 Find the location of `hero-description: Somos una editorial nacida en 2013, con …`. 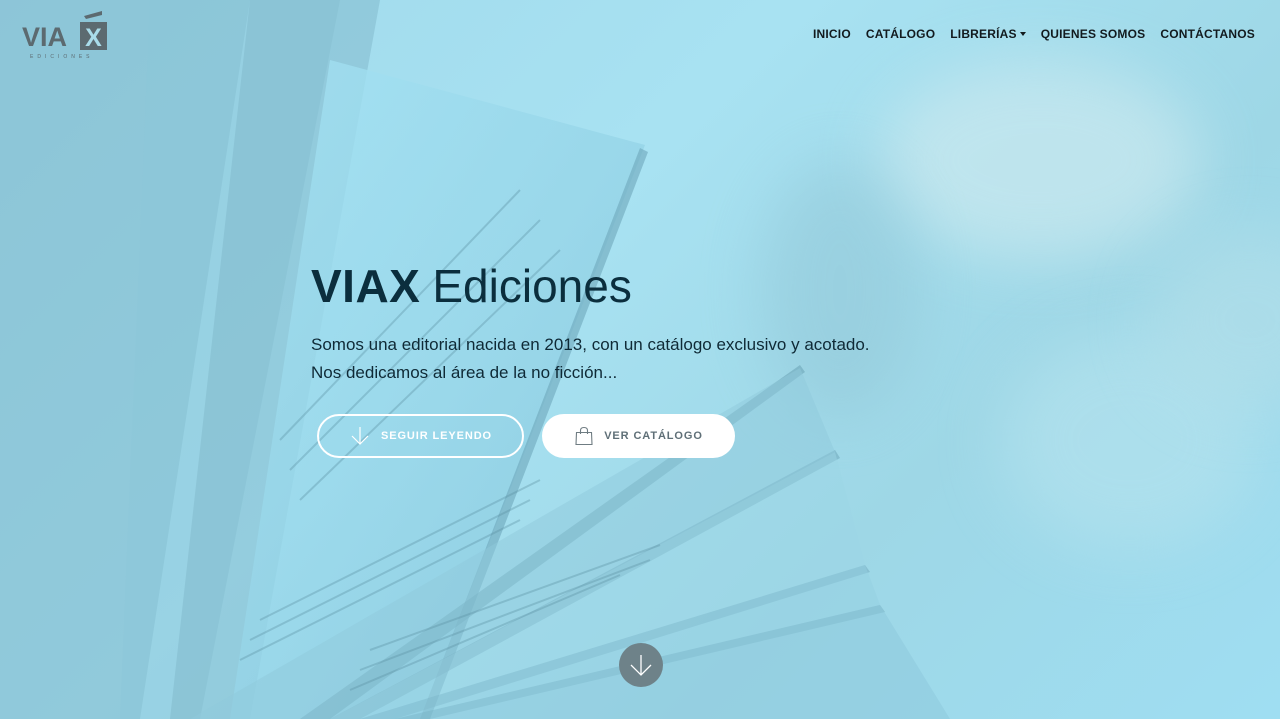

hero-description: Somos una editorial nacida en 2013, con … is located at coordinates (590, 359).